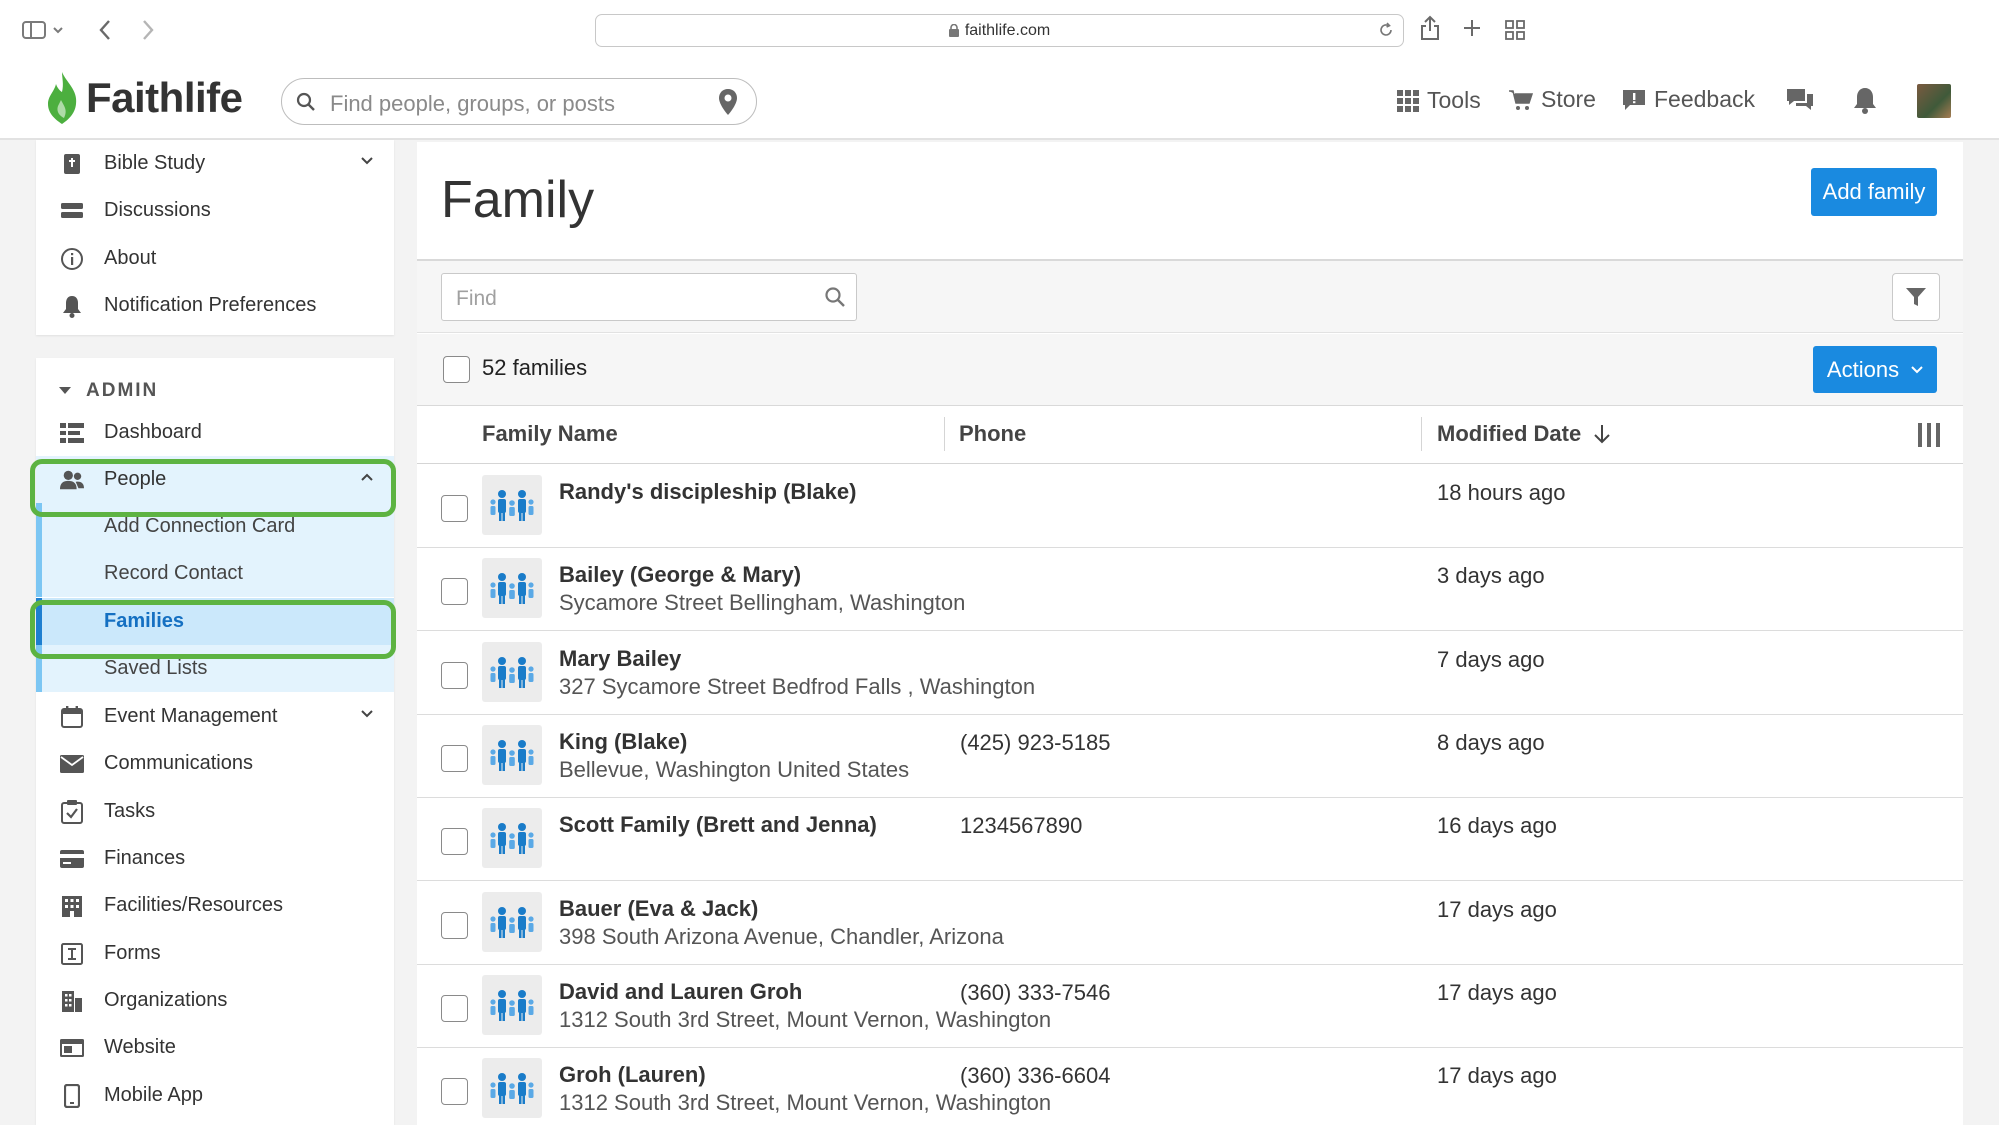 The image size is (1999, 1125). Describe the element at coordinates (1386, 30) in the screenshot. I see `reload-icon` at that location.